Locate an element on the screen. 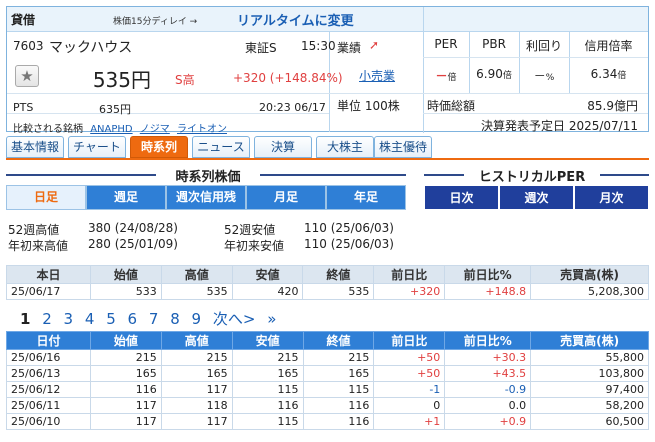 The height and width of the screenshot is (442, 655). cell-close: 115 is located at coordinates (338, 389).